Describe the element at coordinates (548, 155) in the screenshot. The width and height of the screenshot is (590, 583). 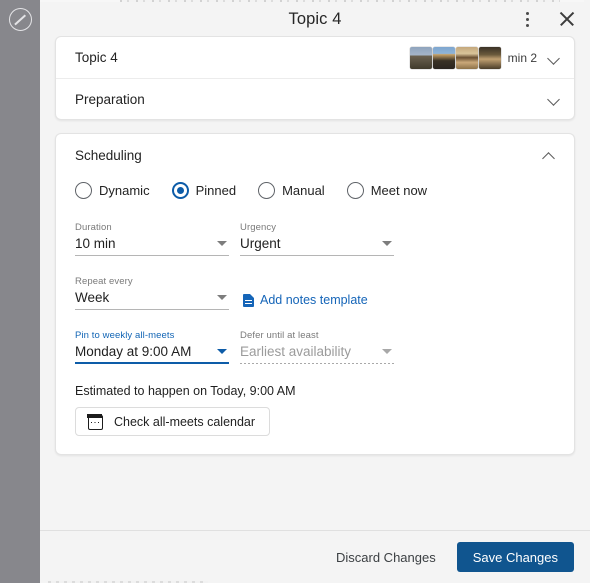
I see `chevron-up-icon` at that location.